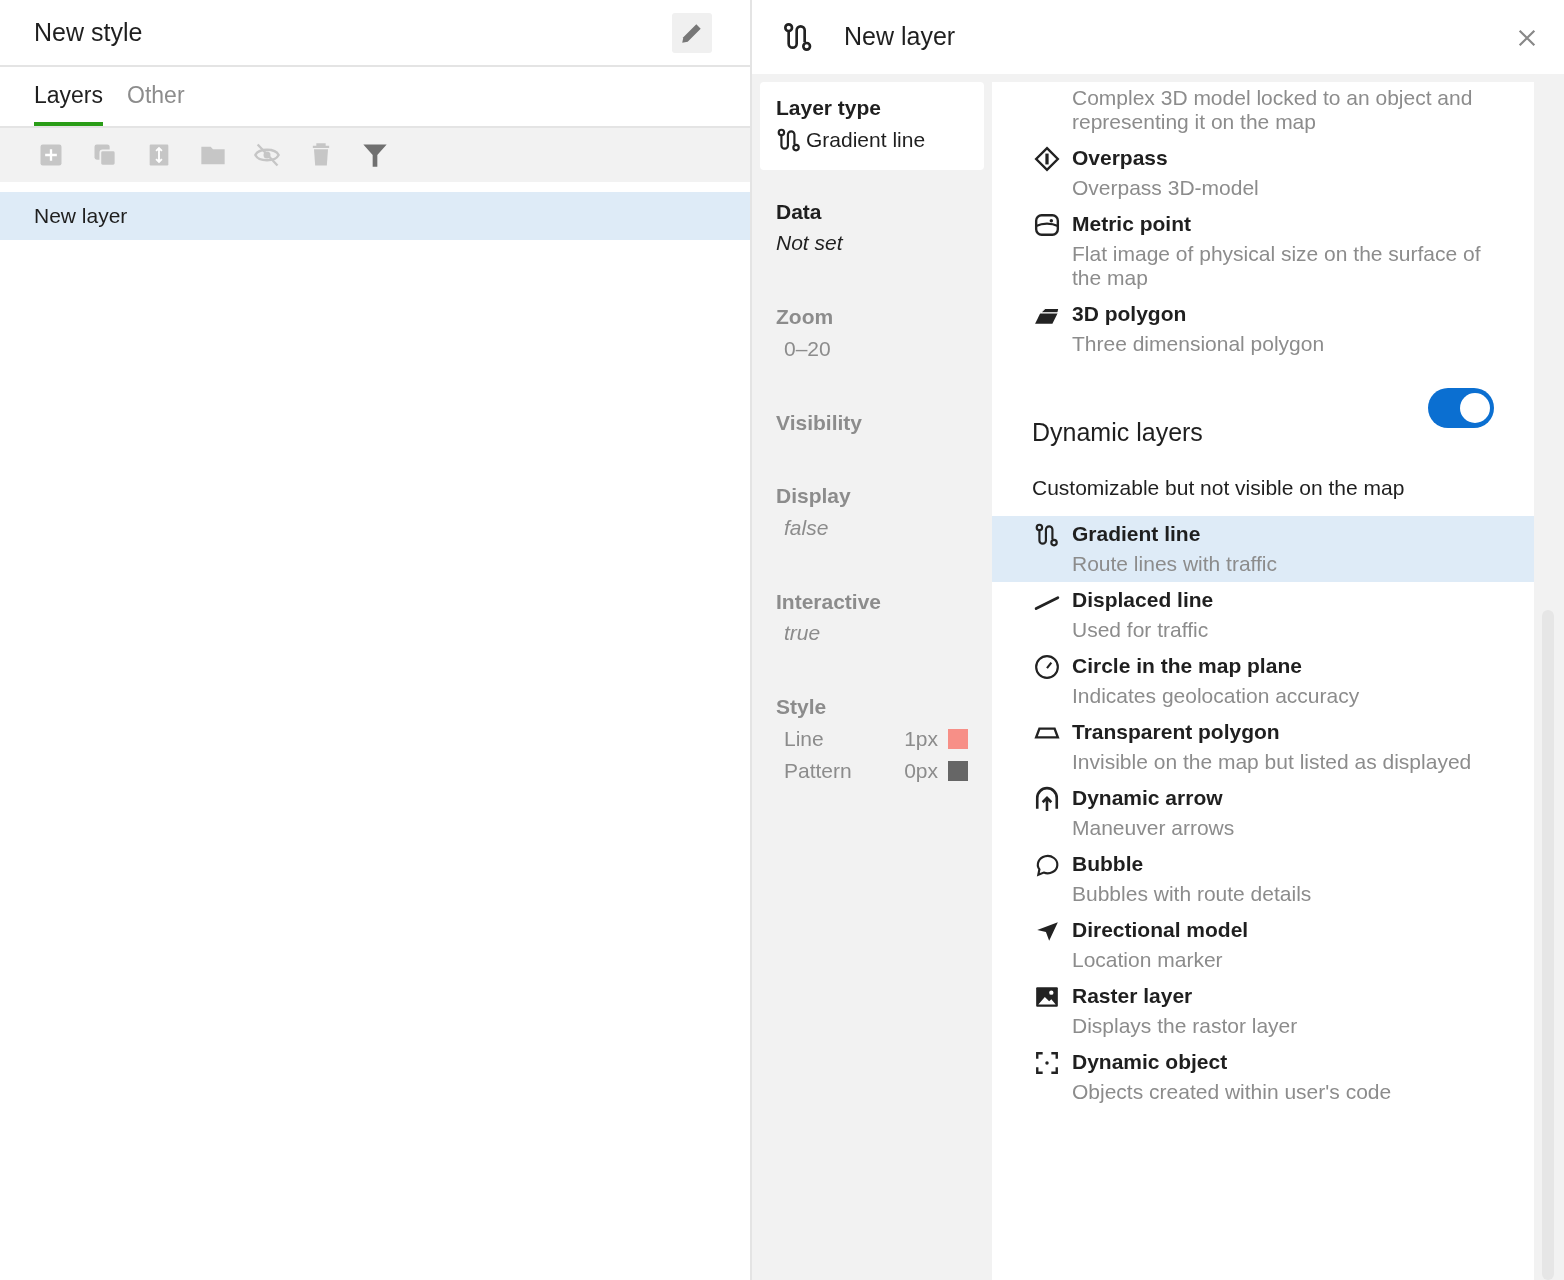  What do you see at coordinates (692, 32) in the screenshot?
I see `edit-button` at bounding box center [692, 32].